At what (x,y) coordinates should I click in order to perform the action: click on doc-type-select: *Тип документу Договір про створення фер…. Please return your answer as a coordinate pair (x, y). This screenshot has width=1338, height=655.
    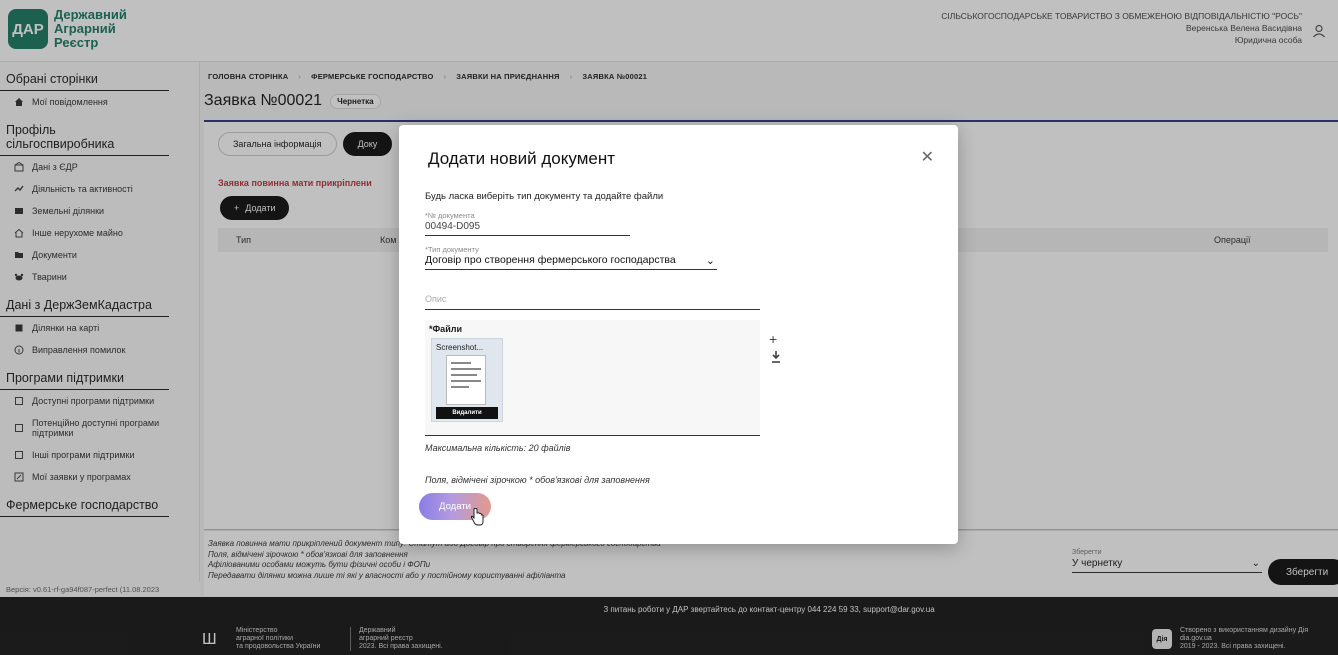
    Looking at the image, I should click on (571, 257).